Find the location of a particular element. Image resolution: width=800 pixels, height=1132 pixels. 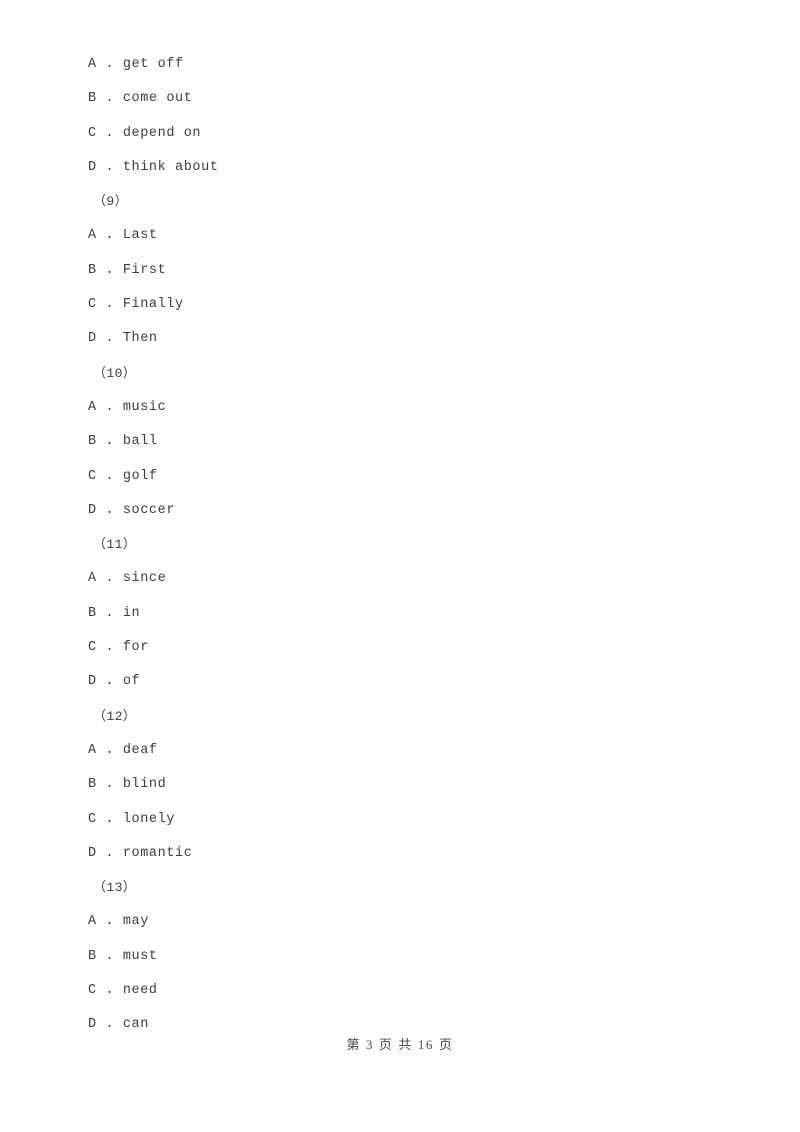

option-text: think about is located at coordinates (170, 167).